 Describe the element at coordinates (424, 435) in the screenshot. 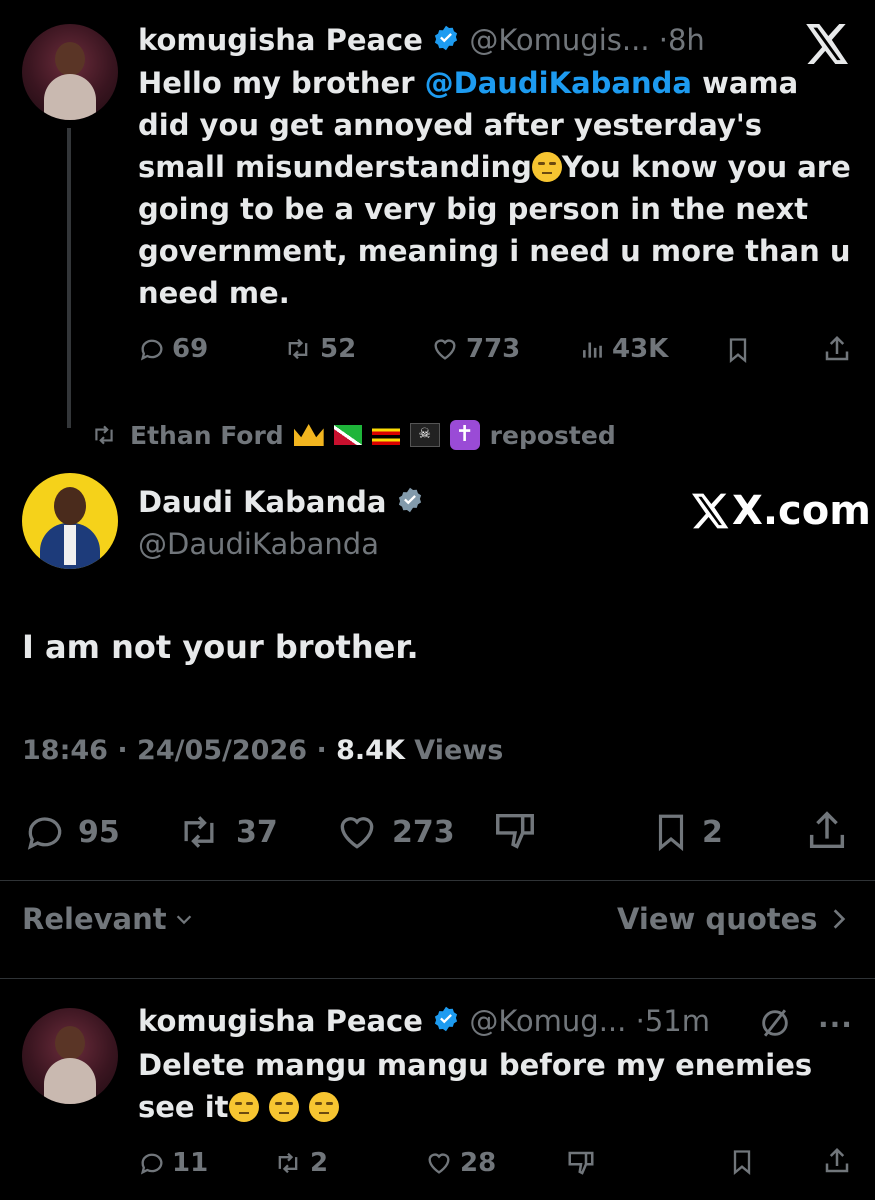

I see `pirate-flag-icon: ☠` at that location.